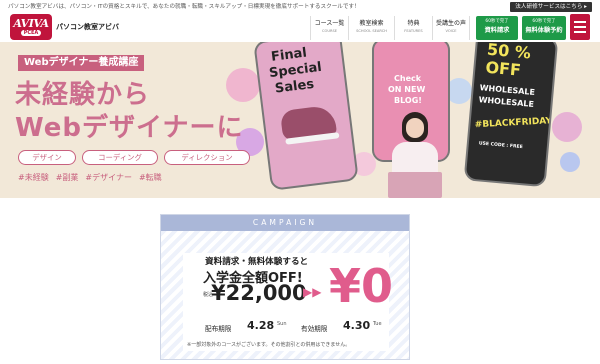 The image size is (600, 364). Describe the element at coordinates (544, 21) in the screenshot. I see `free-trial-note: 60秒で完了` at that location.